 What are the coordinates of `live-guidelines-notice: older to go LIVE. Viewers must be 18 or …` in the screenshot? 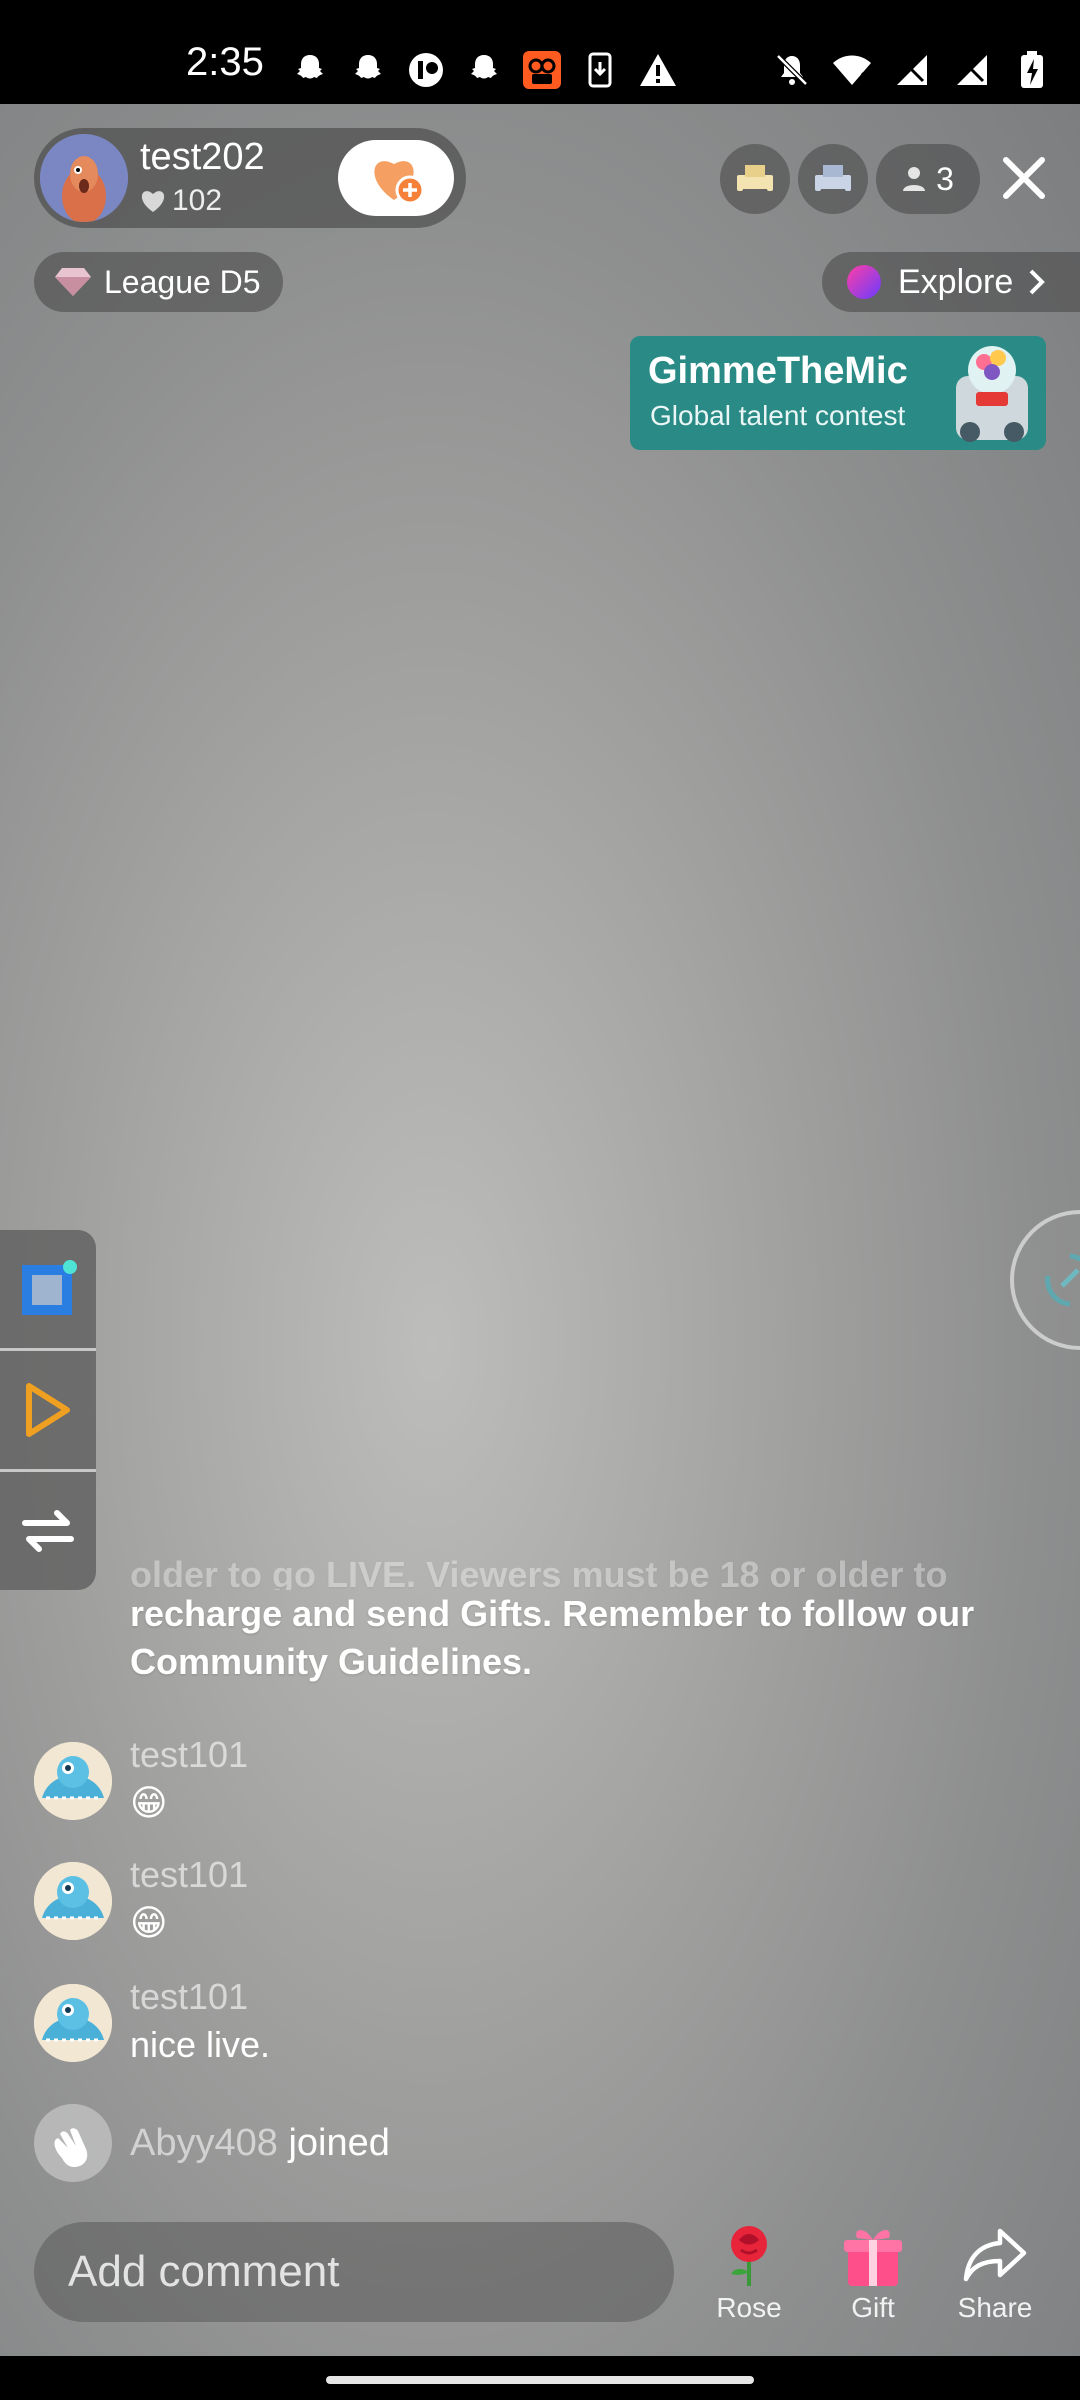 It's located at (595, 1623).